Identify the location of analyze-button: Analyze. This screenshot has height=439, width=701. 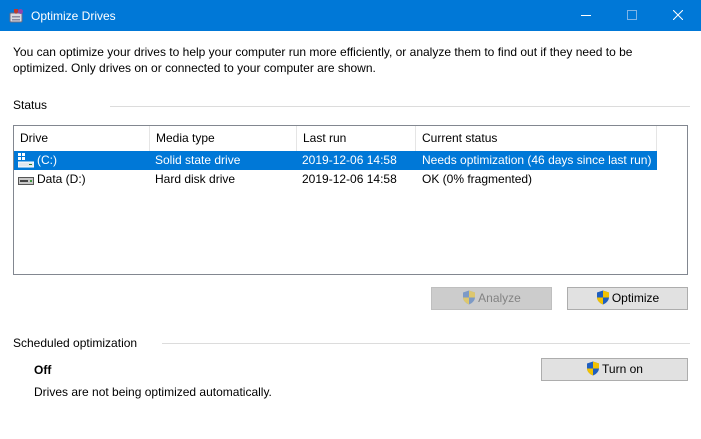
(491, 298).